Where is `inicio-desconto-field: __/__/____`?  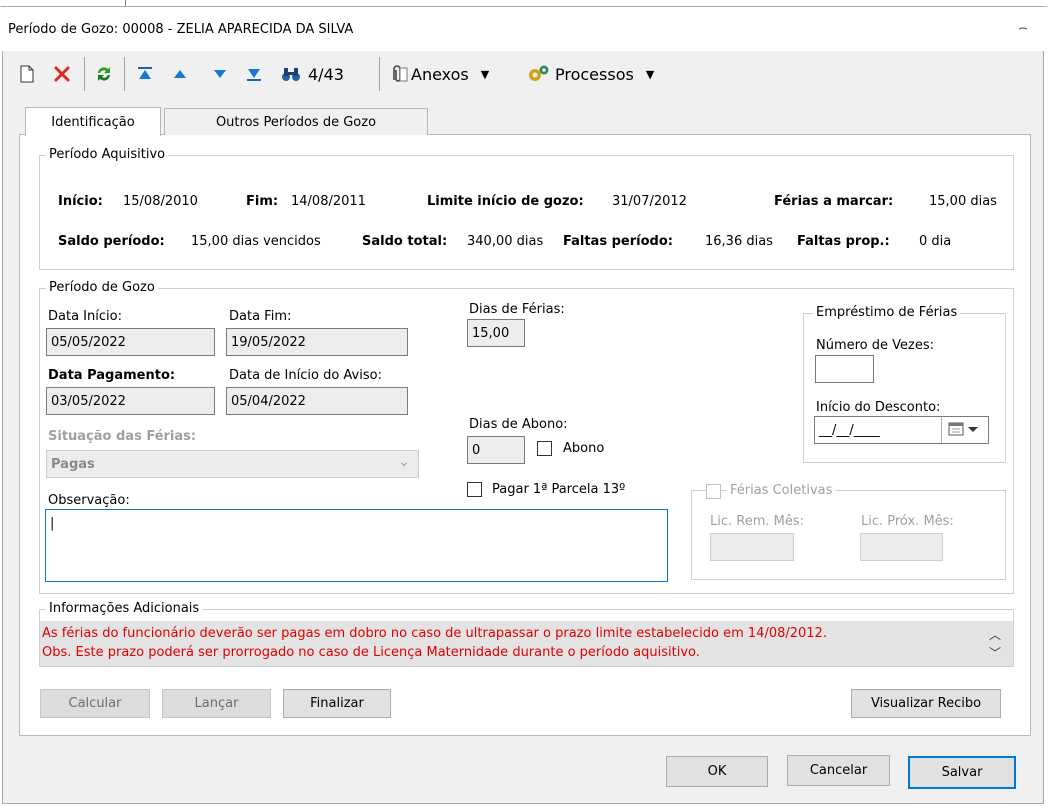
inicio-desconto-field: __/__/____ is located at coordinates (901, 430).